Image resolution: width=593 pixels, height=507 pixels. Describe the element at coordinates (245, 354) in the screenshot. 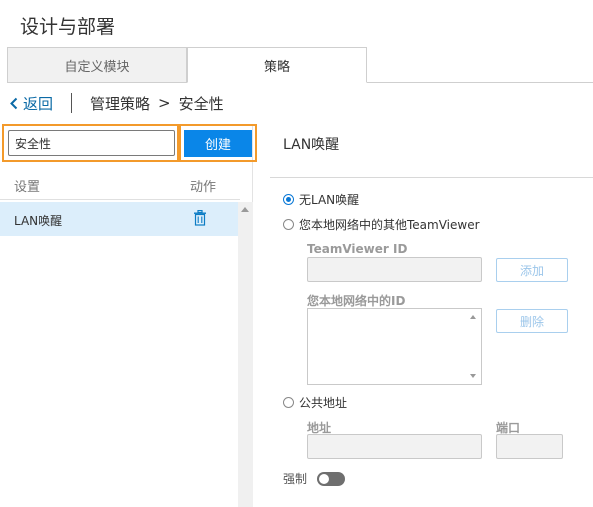

I see `list-scrollbar` at that location.